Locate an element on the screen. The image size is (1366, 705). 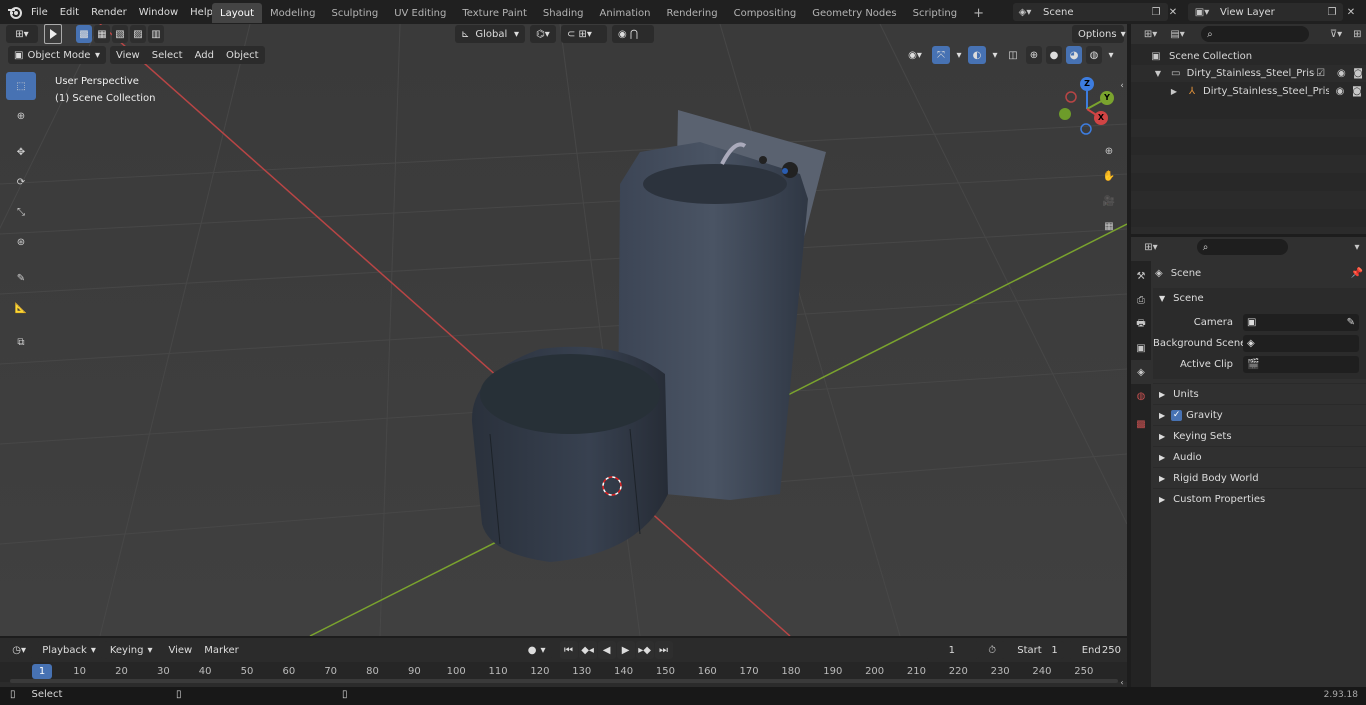
rigid-body-world-panel-header: ▶ Rigid Body World is located at coordinates (1259, 477).